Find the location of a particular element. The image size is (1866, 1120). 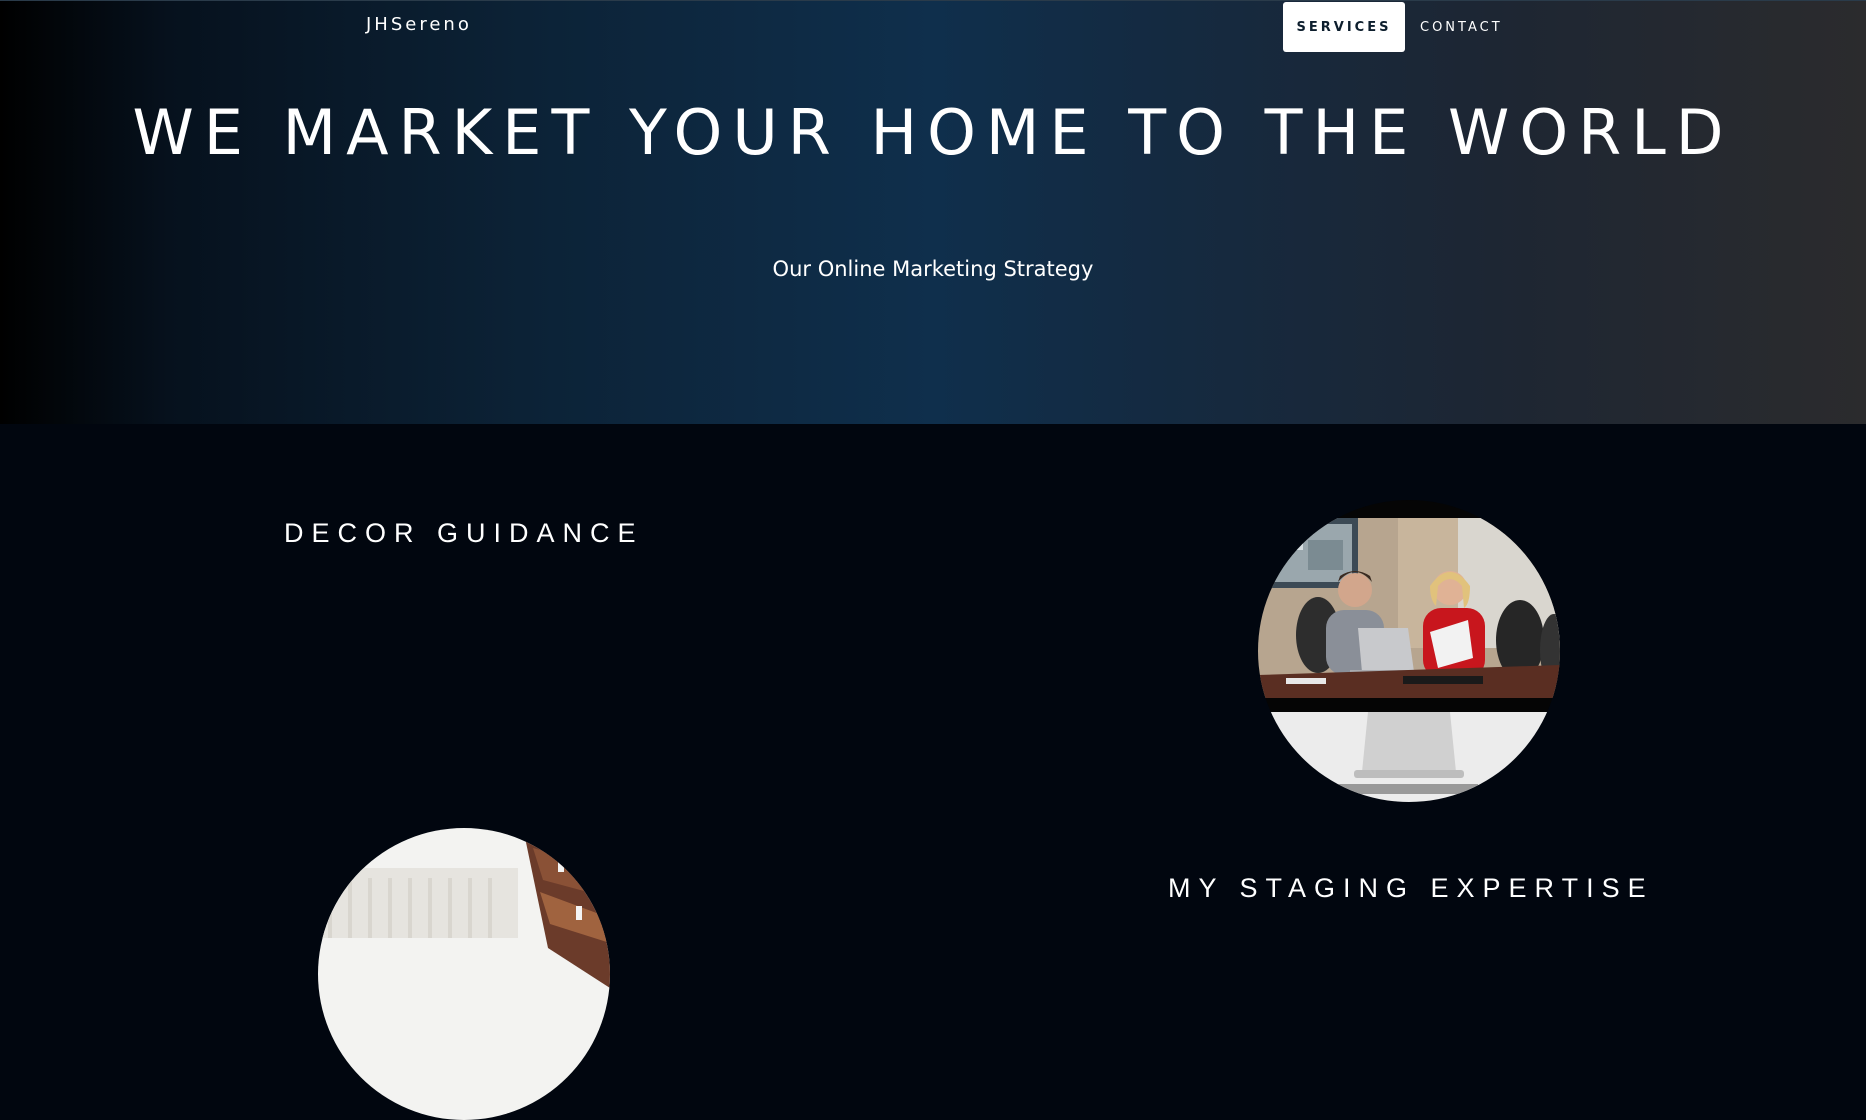

decor-guidance-heading: DECOR GUIDANCE is located at coordinates (464, 533).